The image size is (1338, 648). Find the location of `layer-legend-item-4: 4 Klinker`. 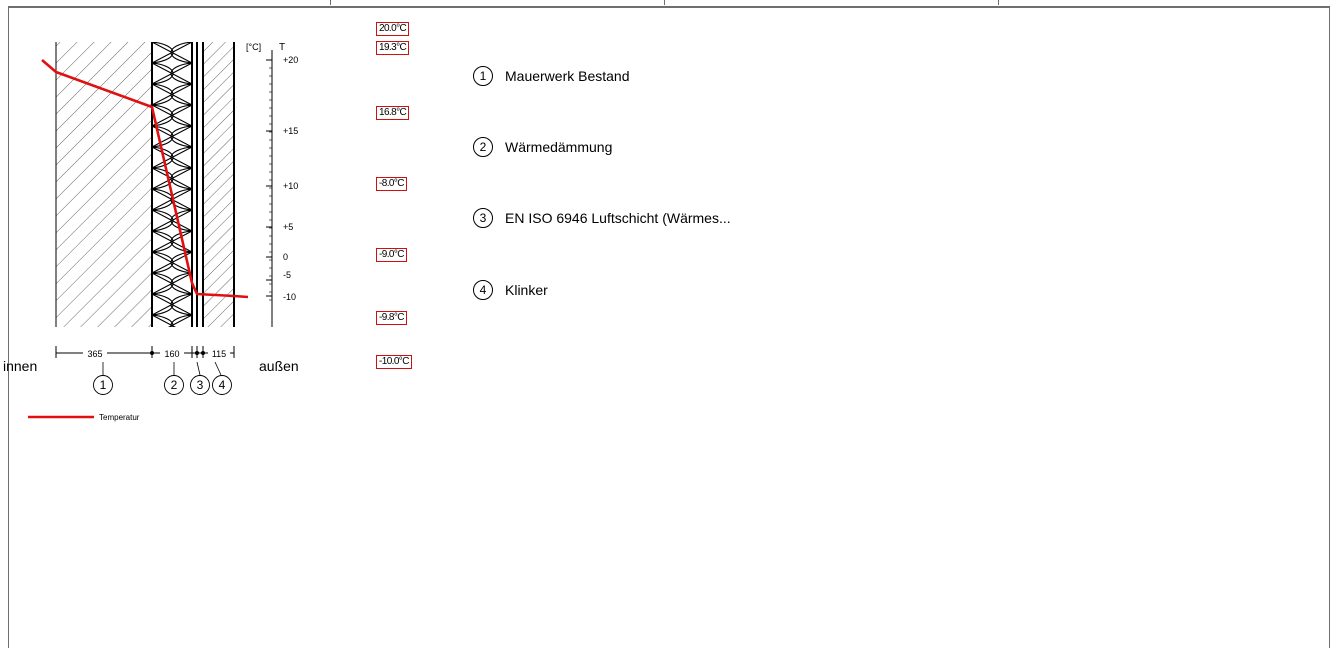

layer-legend-item-4: 4 Klinker is located at coordinates (510, 290).